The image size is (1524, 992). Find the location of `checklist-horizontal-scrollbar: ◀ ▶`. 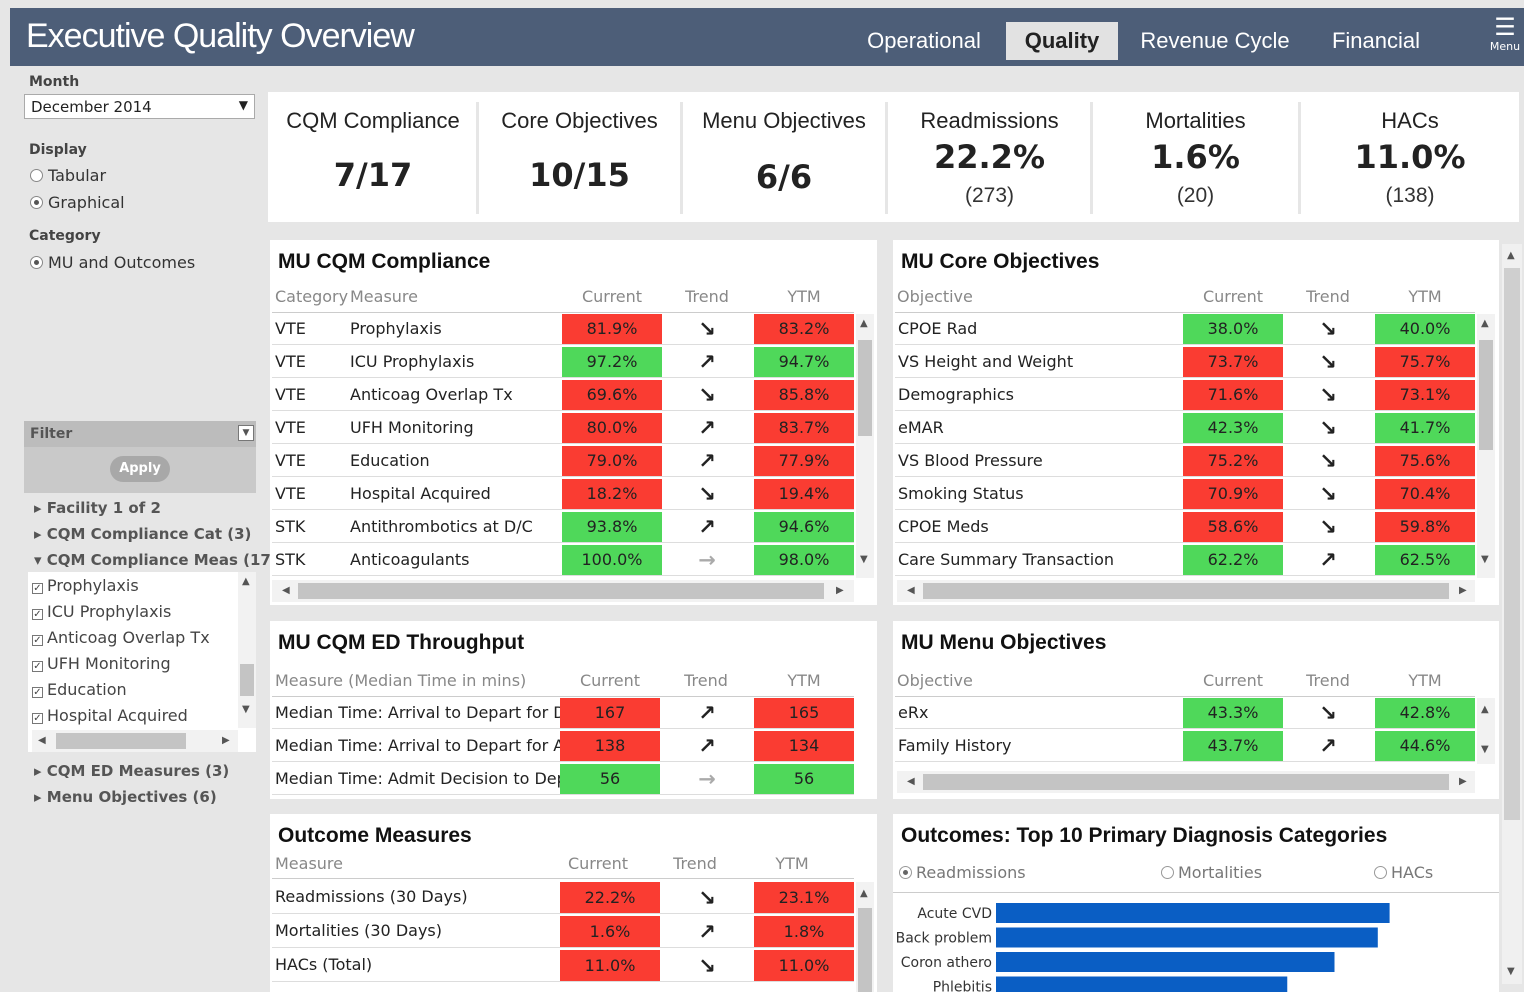

checklist-horizontal-scrollbar: ◀ ▶ is located at coordinates (135, 741).